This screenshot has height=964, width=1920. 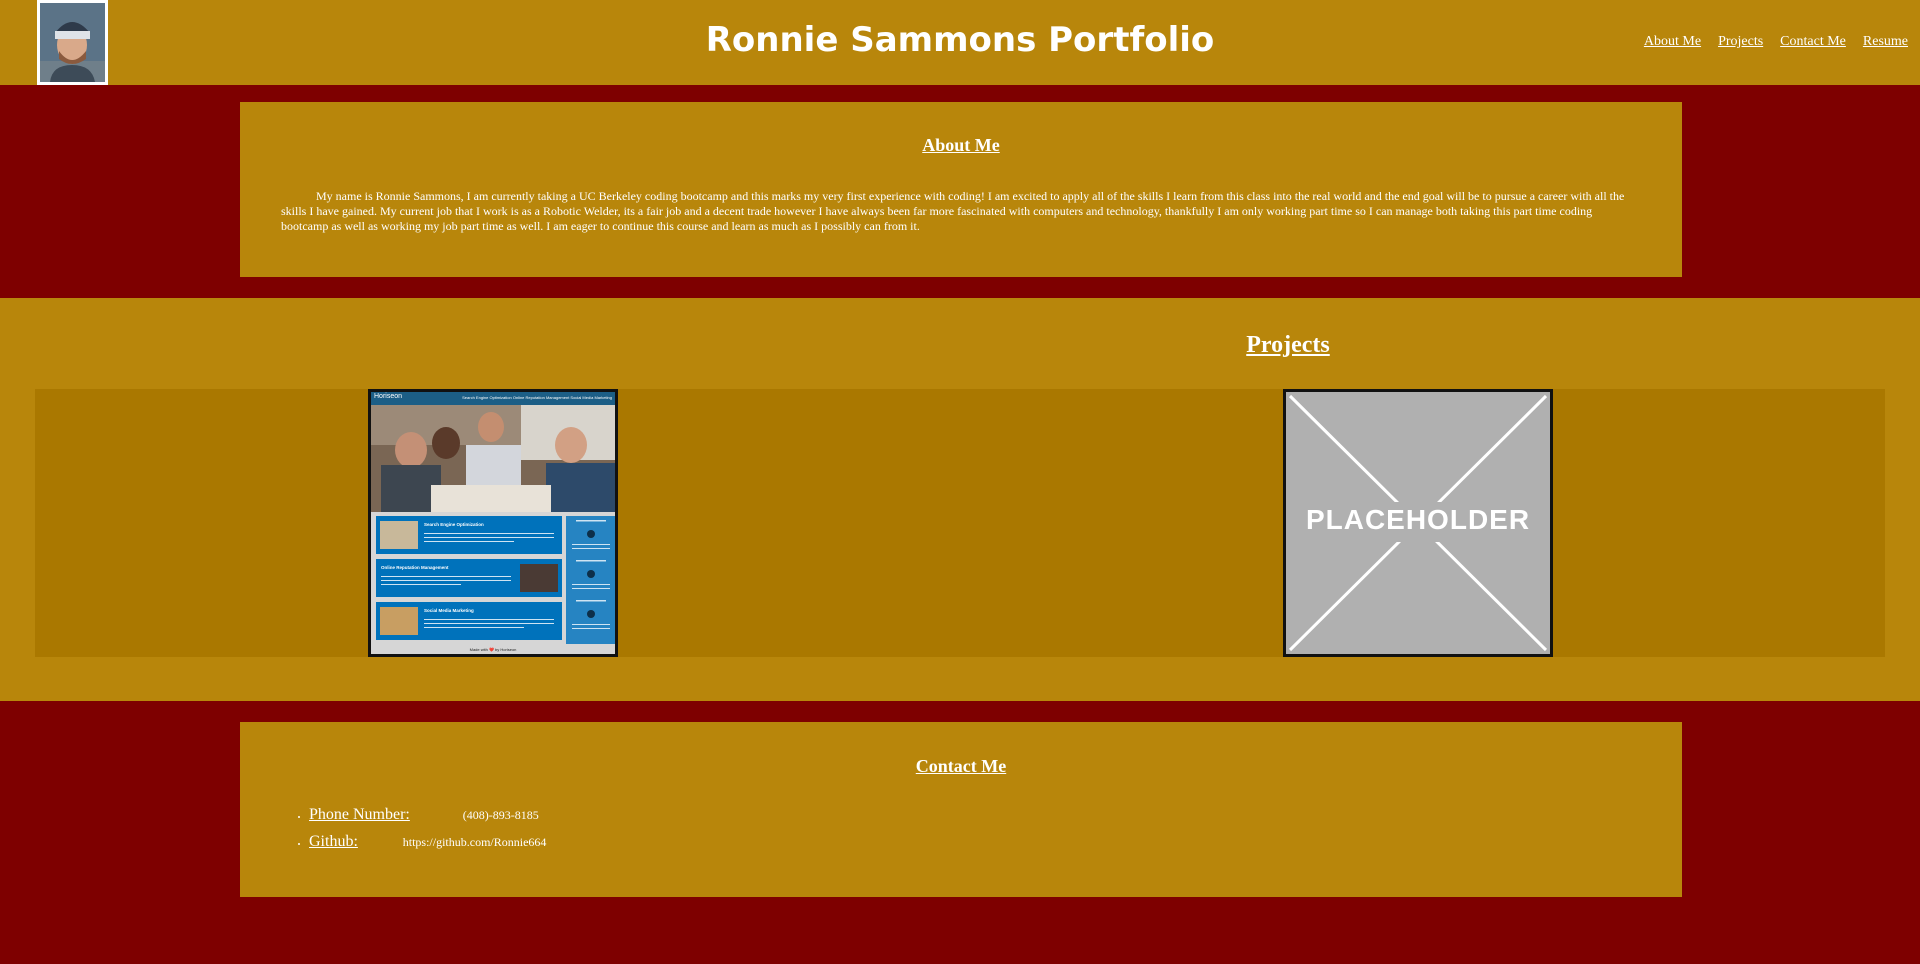 What do you see at coordinates (1672, 42) in the screenshot?
I see `nav-about-link: About Me` at bounding box center [1672, 42].